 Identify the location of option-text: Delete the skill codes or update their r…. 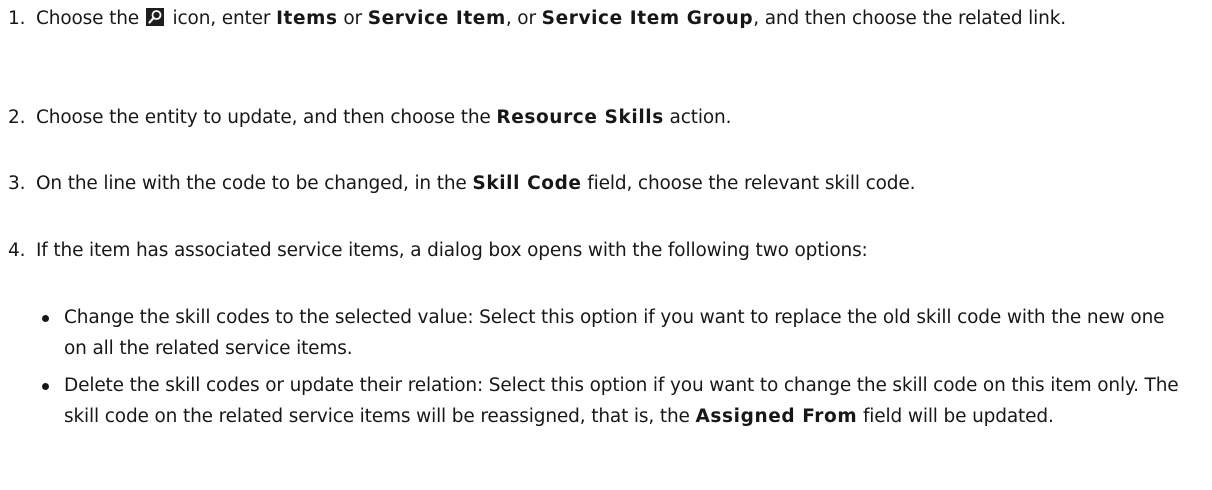
(621, 401).